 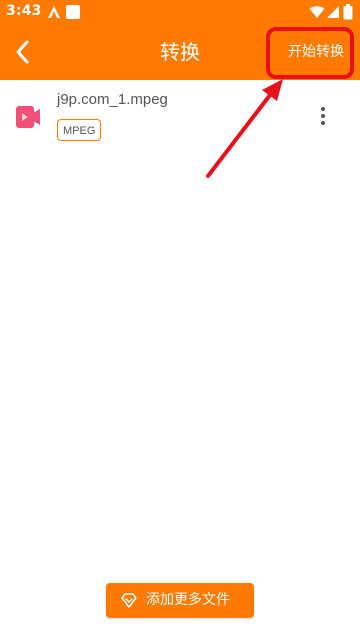 What do you see at coordinates (180, 118) in the screenshot?
I see `file-list-item: j9p.com_1.mpeg MPEG` at bounding box center [180, 118].